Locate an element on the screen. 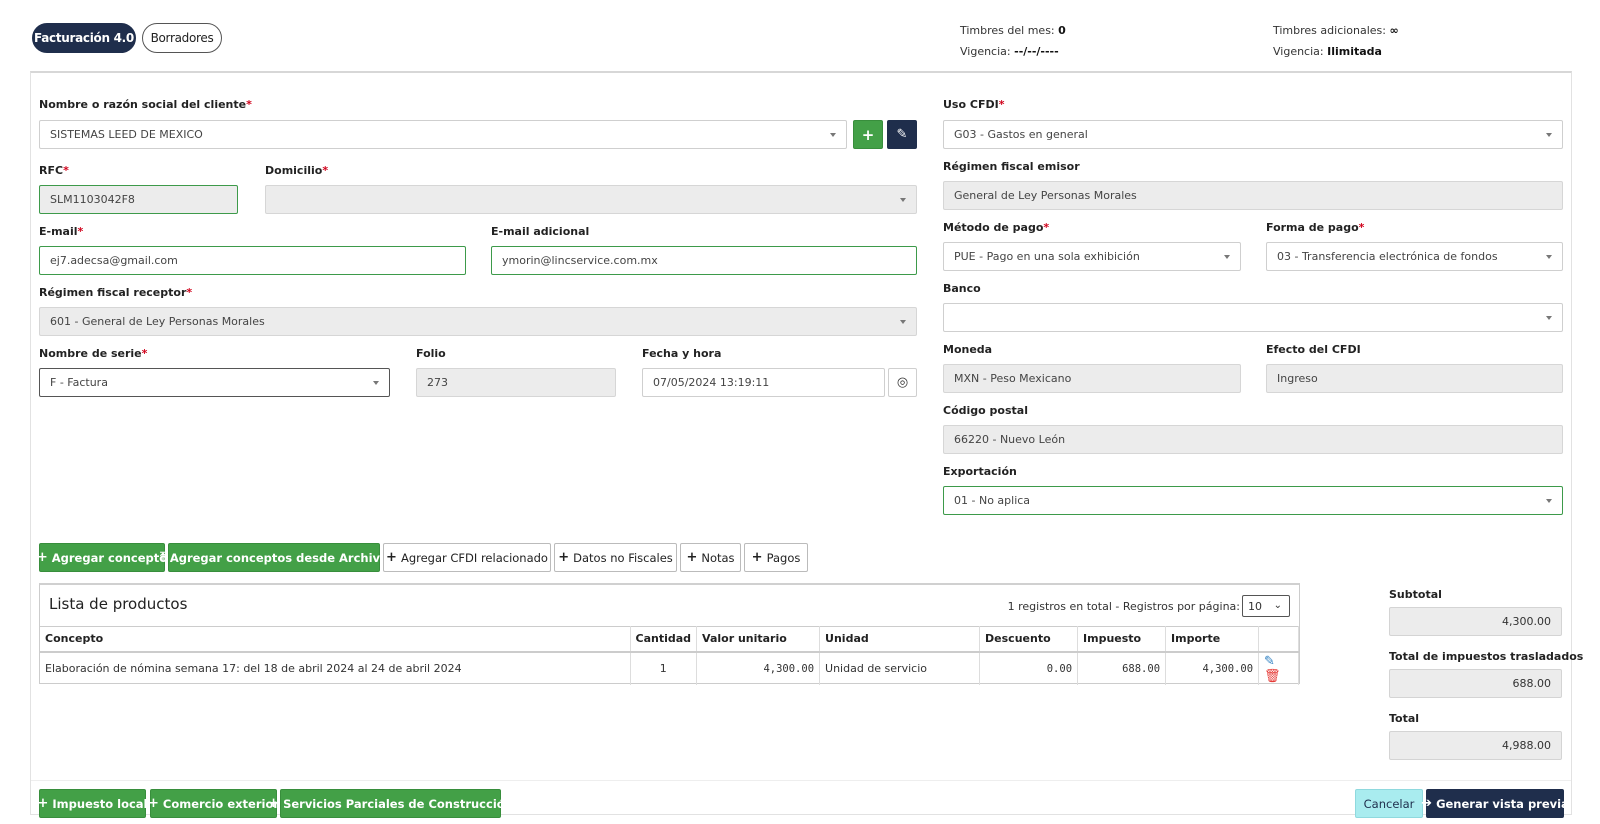 The image size is (1600, 824). regime-receiver-select: 601 - General de Ley Personas Morales is located at coordinates (478, 321).